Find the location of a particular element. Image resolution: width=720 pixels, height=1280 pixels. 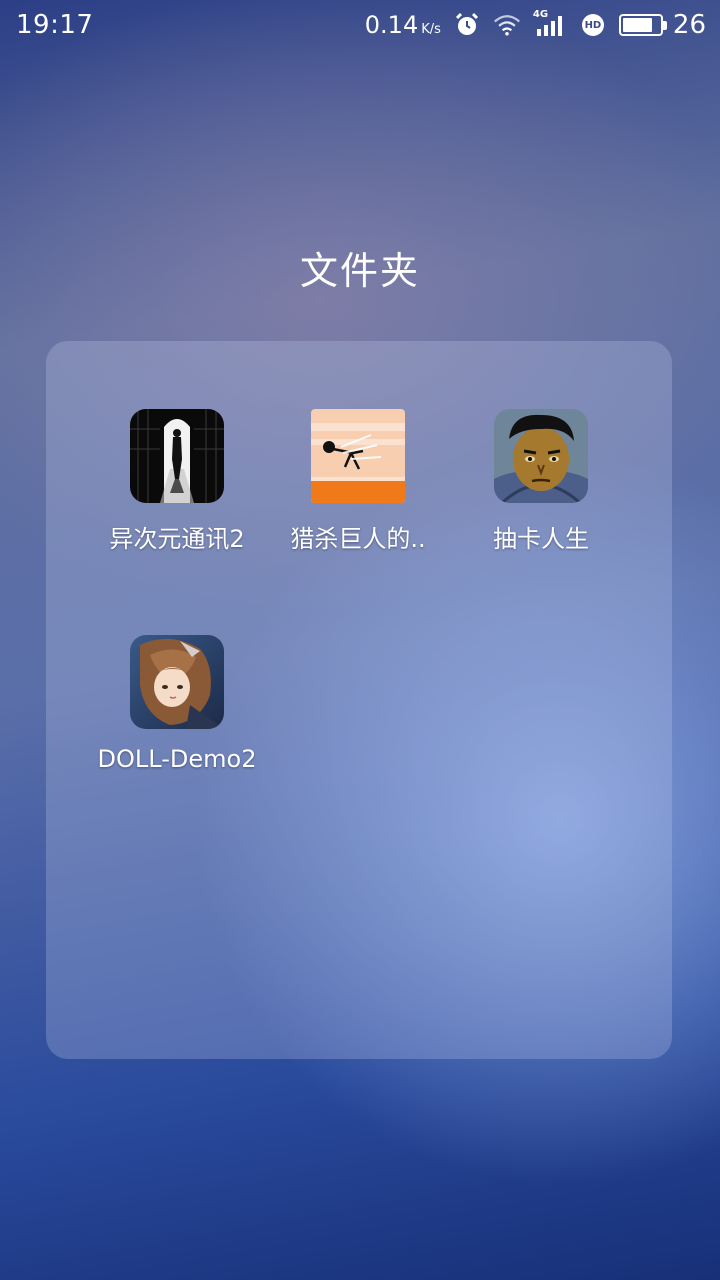

folder-title: 文件夹 is located at coordinates (360, 267).